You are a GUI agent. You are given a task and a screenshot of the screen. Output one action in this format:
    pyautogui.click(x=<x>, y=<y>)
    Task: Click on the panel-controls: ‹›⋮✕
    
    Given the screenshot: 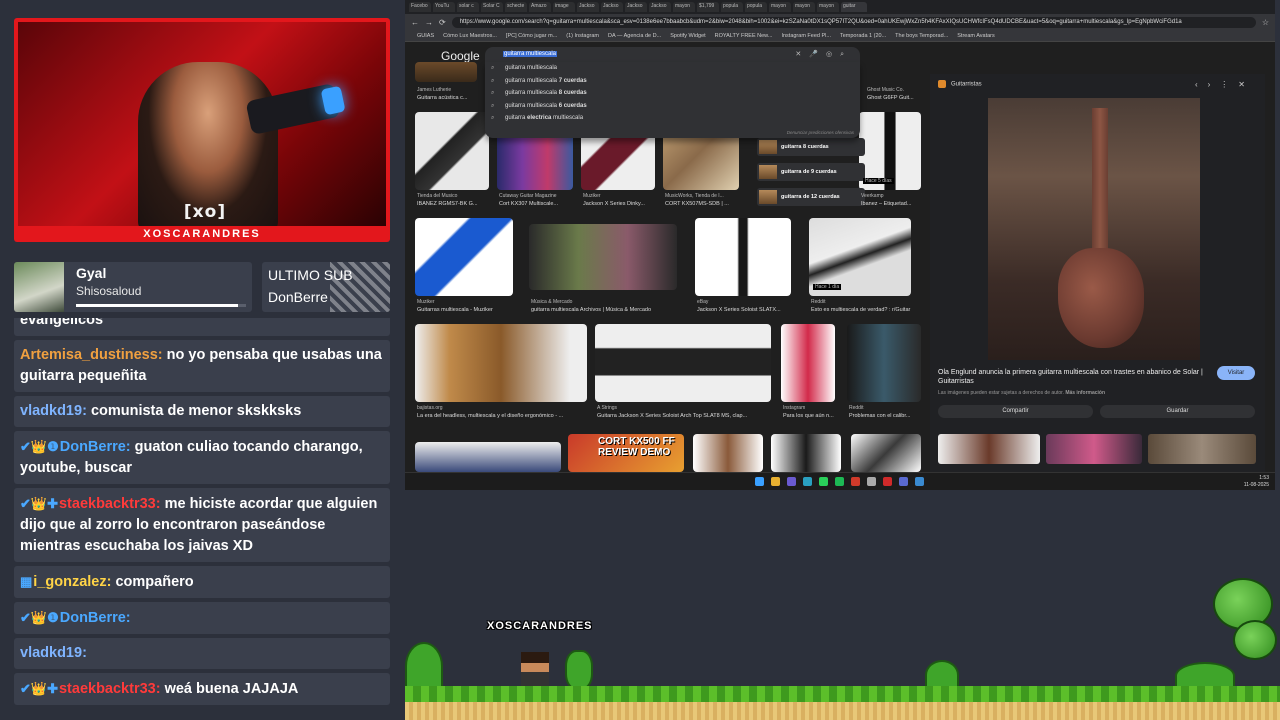 What is the action you would take?
    pyautogui.click(x=1225, y=84)
    